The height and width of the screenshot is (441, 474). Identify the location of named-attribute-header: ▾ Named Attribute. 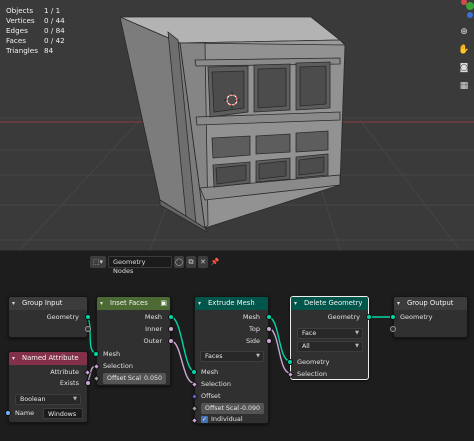
(48, 358).